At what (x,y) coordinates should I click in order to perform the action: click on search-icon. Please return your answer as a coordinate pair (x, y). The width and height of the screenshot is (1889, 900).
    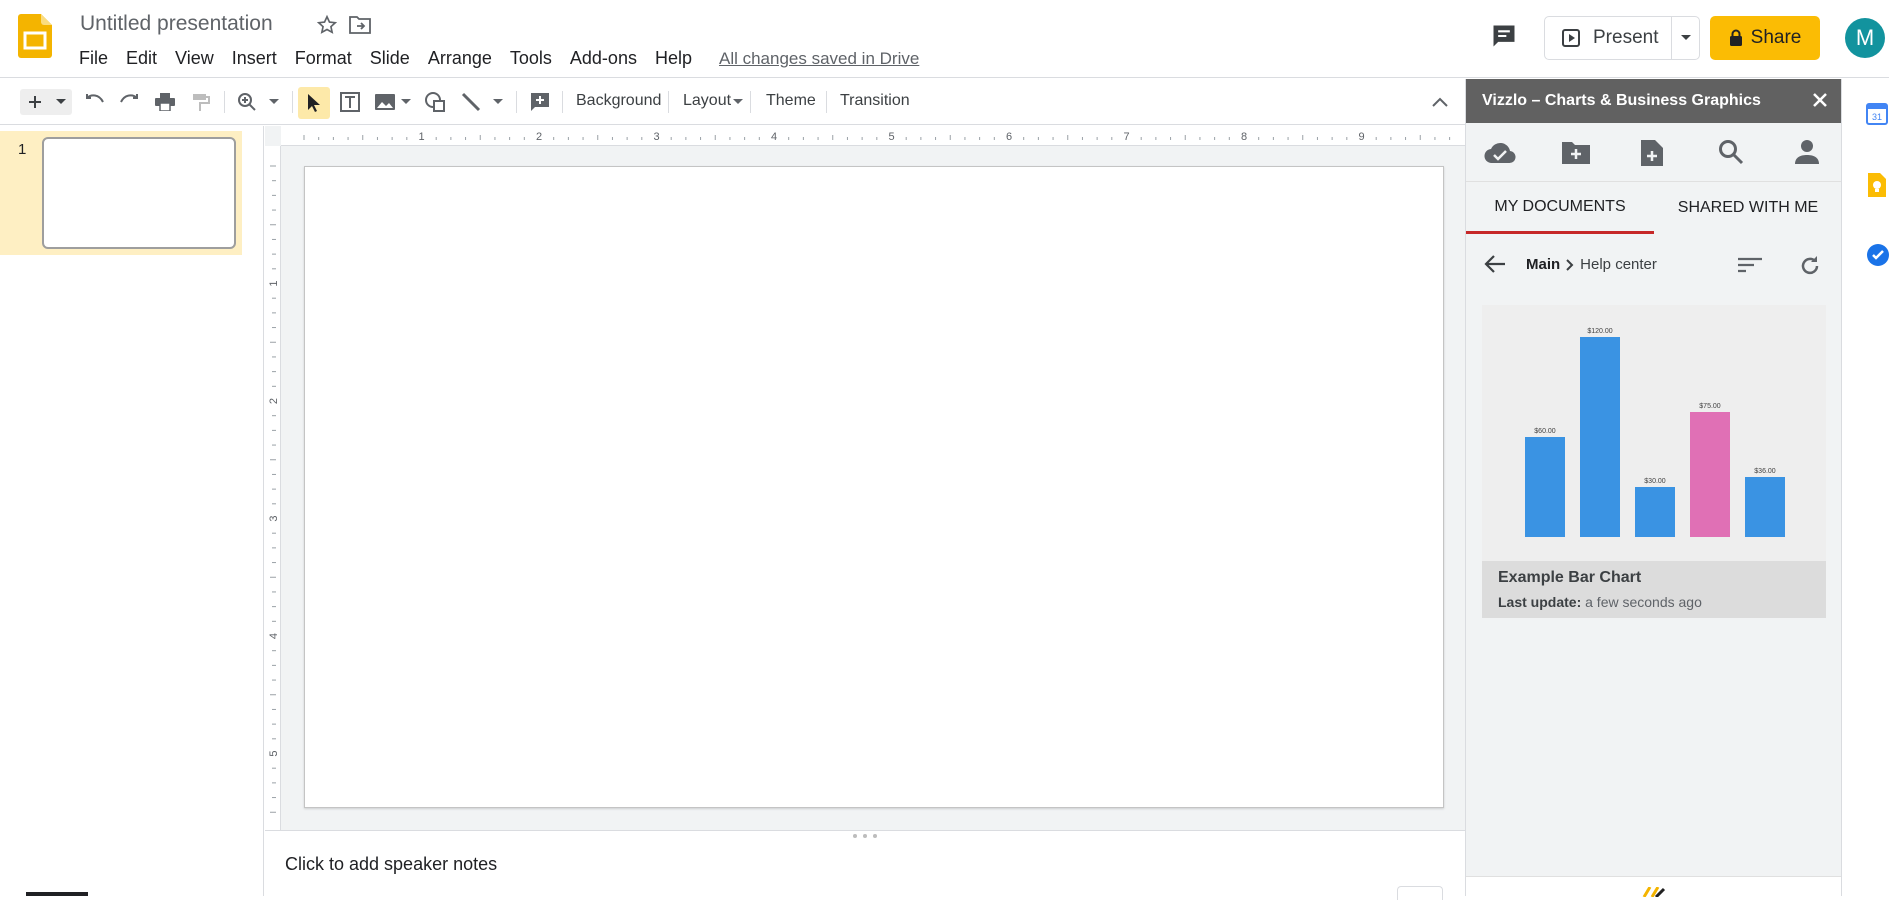
    Looking at the image, I should click on (1731, 152).